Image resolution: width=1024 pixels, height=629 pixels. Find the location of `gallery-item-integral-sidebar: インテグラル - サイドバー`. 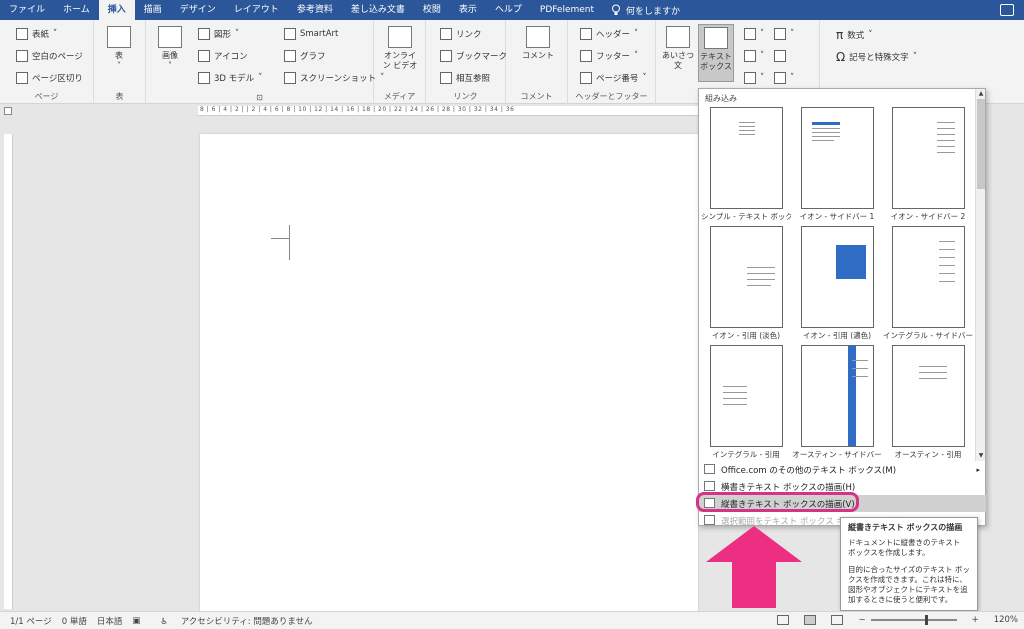

gallery-item-integral-sidebar: インテグラル - サイドバー is located at coordinates (928, 283).